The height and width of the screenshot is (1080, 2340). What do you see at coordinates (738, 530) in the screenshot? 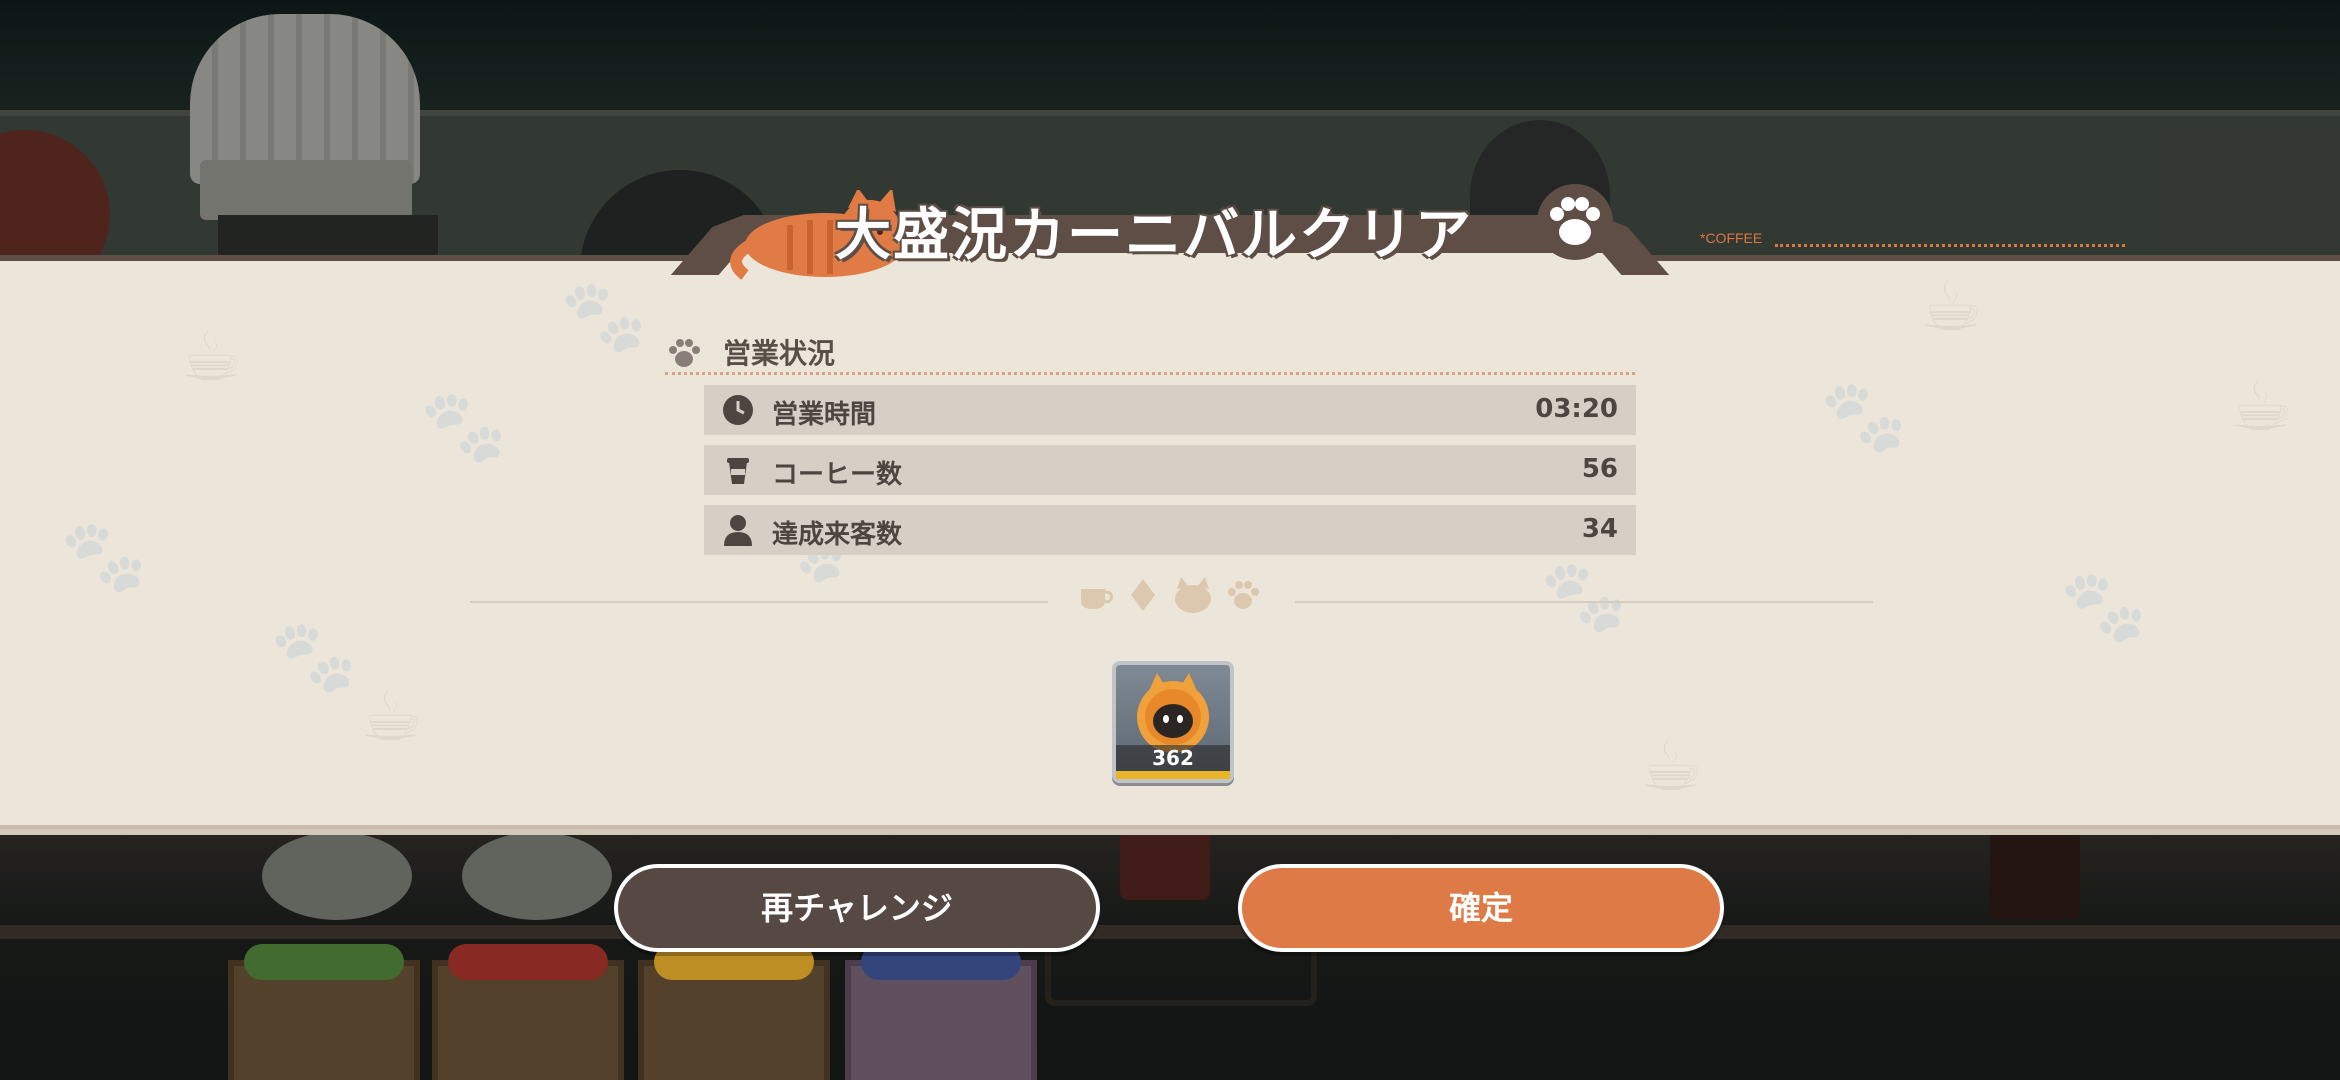
I see `person-icon` at bounding box center [738, 530].